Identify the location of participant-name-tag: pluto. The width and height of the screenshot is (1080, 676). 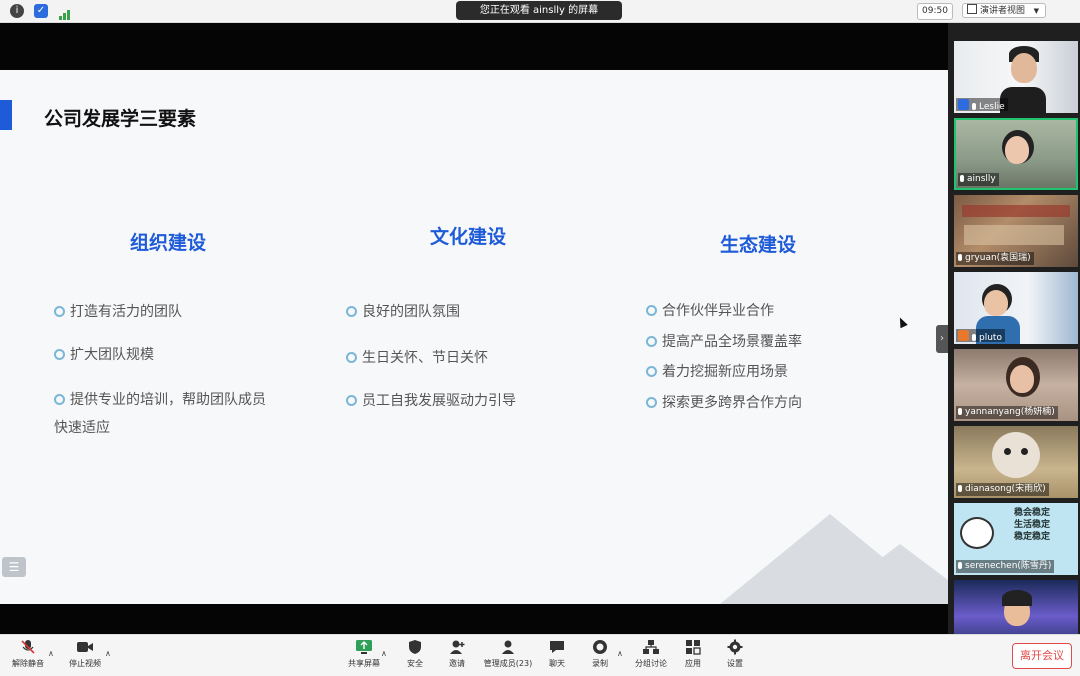
(980, 336).